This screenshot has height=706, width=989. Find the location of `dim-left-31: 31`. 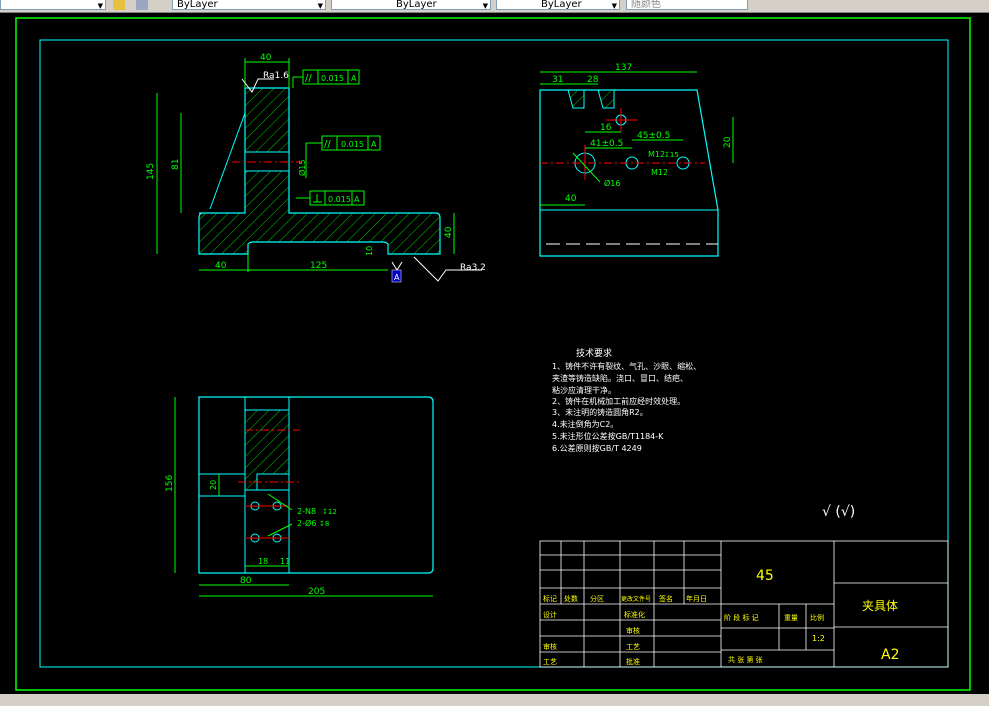

dim-left-31: 31 is located at coordinates (557, 80).